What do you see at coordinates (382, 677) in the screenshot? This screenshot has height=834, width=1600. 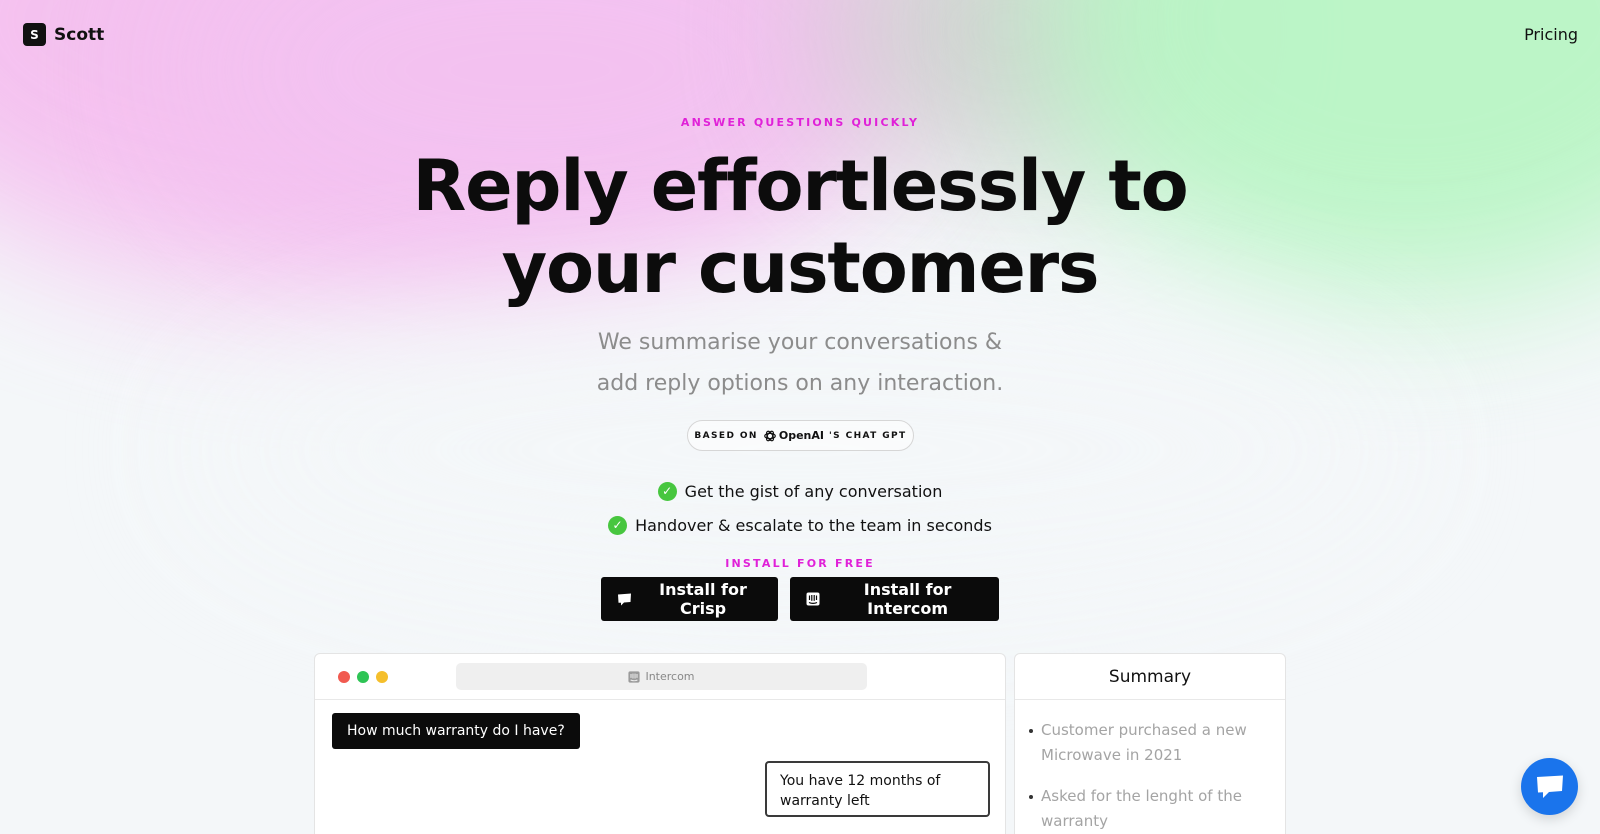 I see `window-minimize-dot` at bounding box center [382, 677].